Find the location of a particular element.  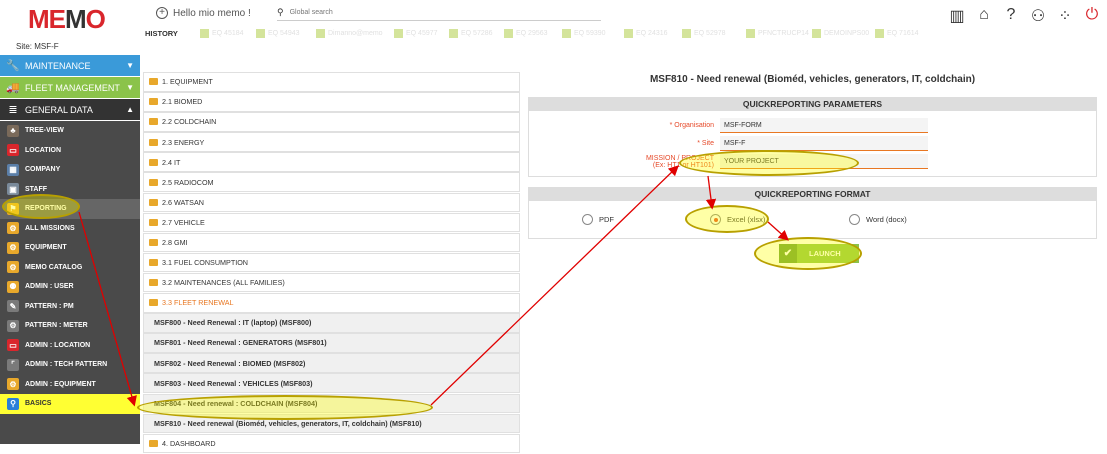

radio-circle-selected is located at coordinates (715, 219).